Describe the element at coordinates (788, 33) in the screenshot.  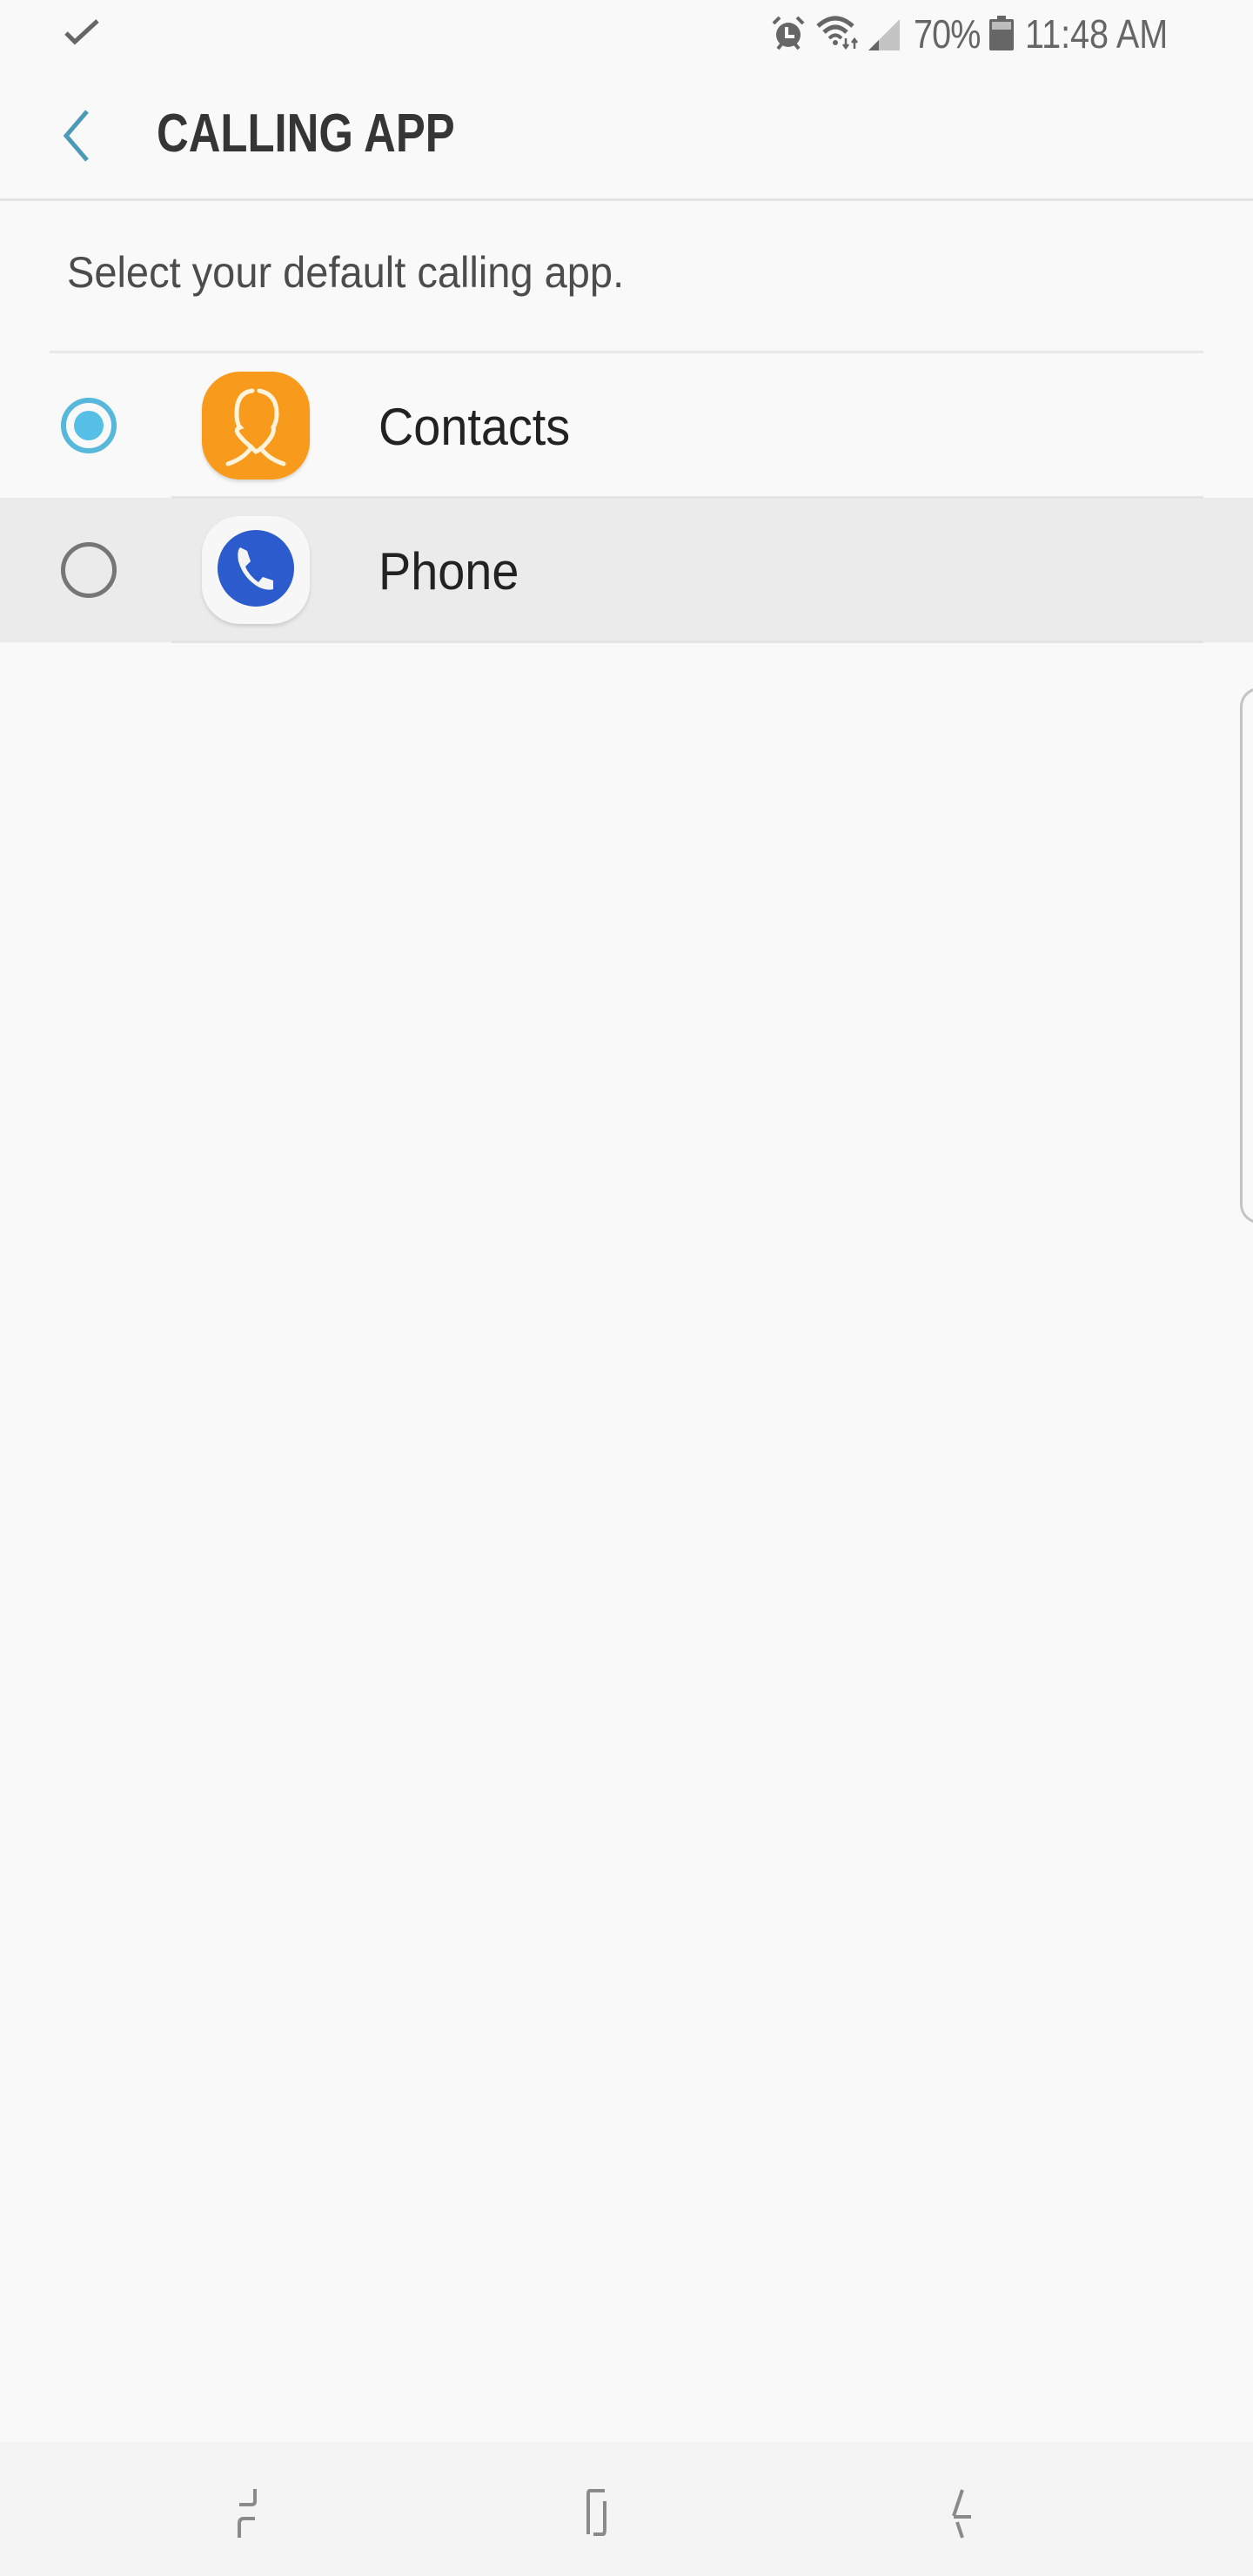
I see `alarm-icon` at that location.